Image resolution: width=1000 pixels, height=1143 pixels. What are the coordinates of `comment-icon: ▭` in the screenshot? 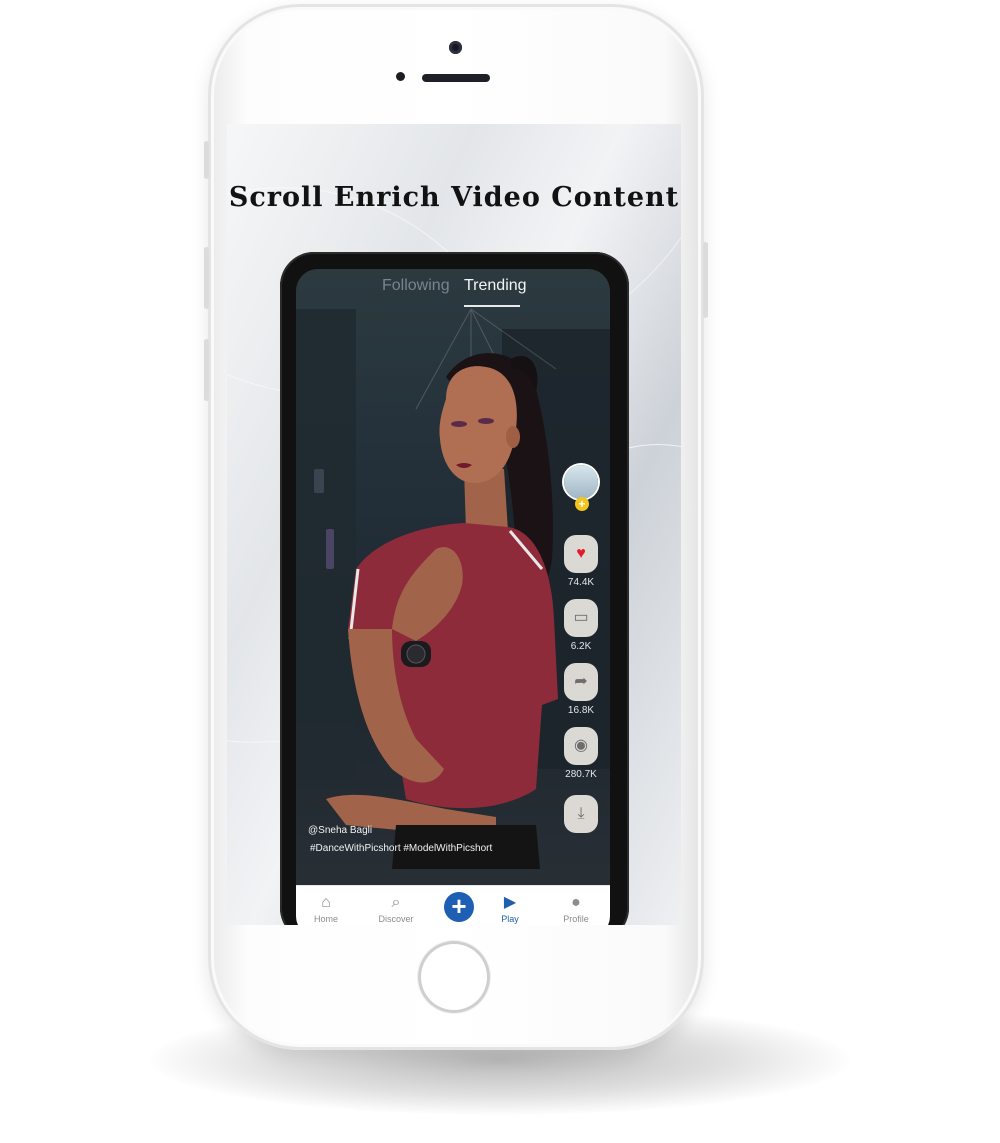 It's located at (581, 617).